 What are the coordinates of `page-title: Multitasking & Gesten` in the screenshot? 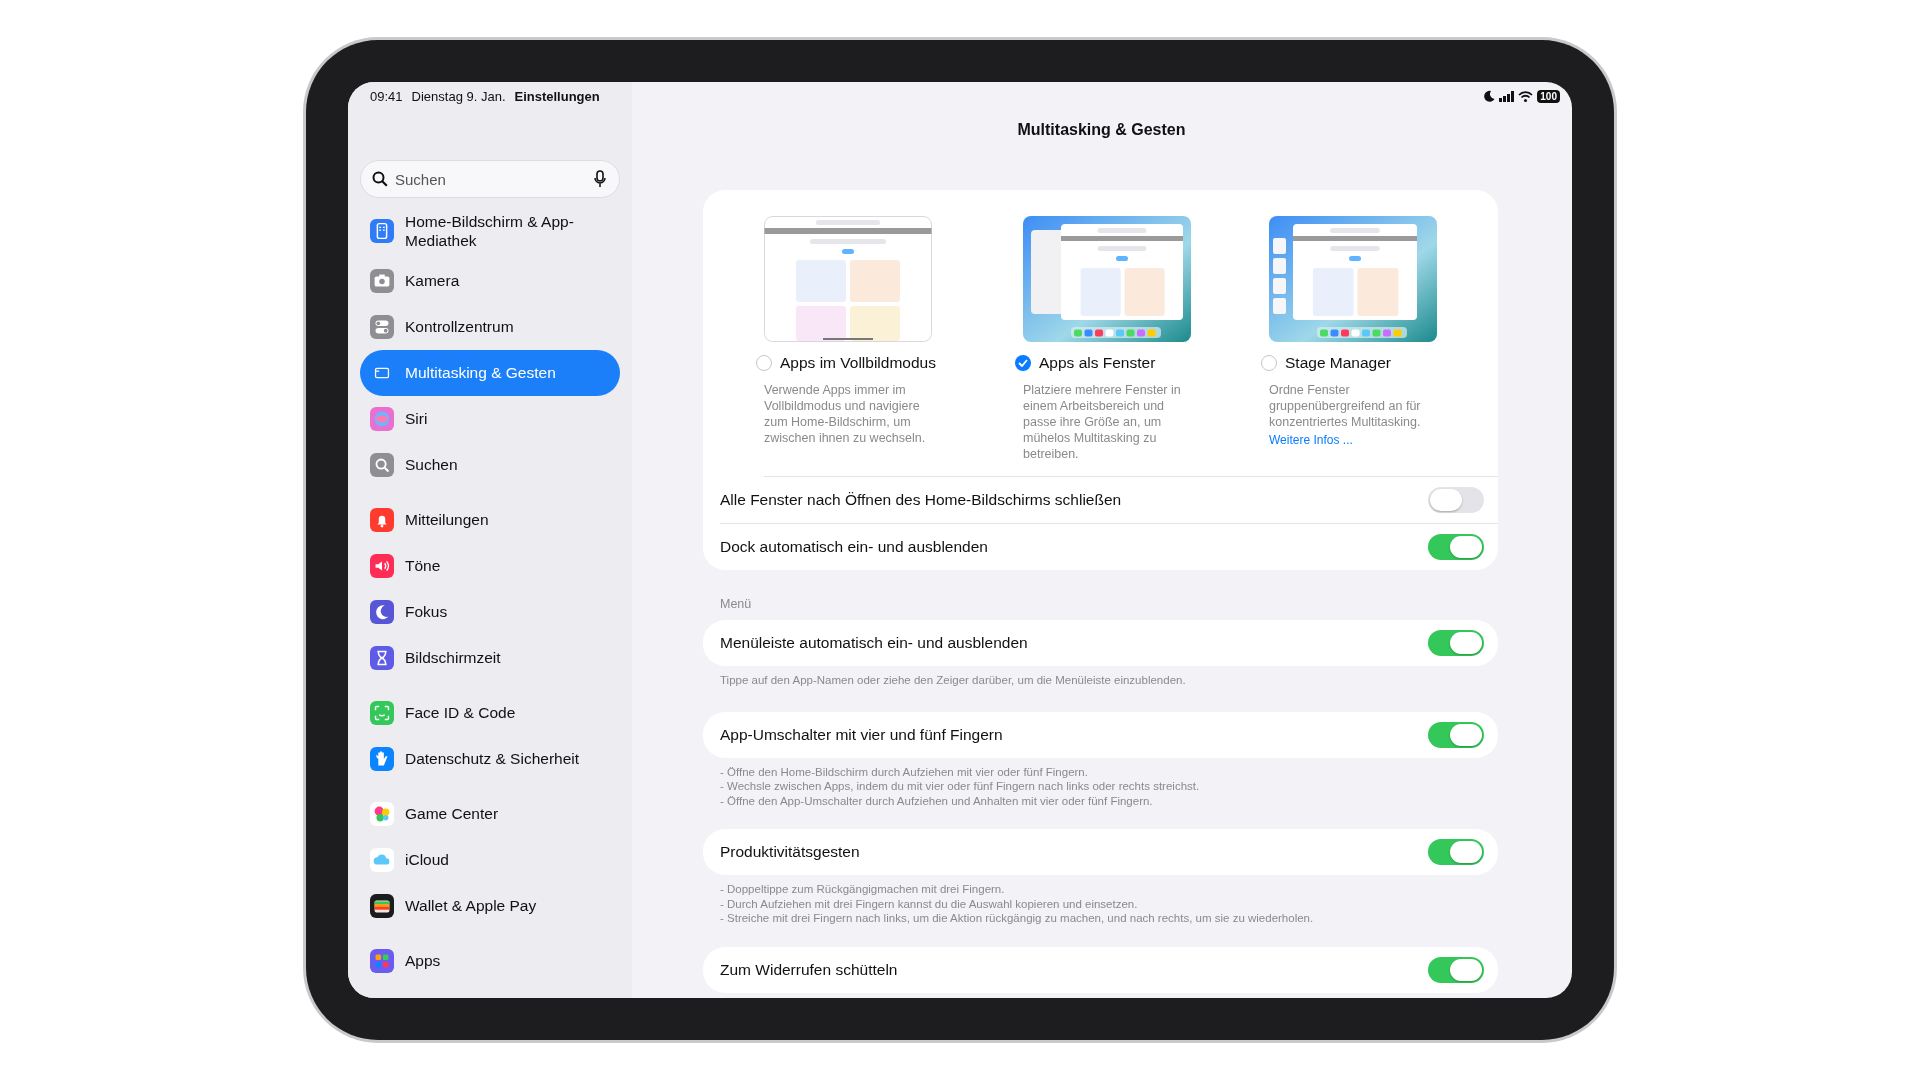 It's located at (1101, 130).